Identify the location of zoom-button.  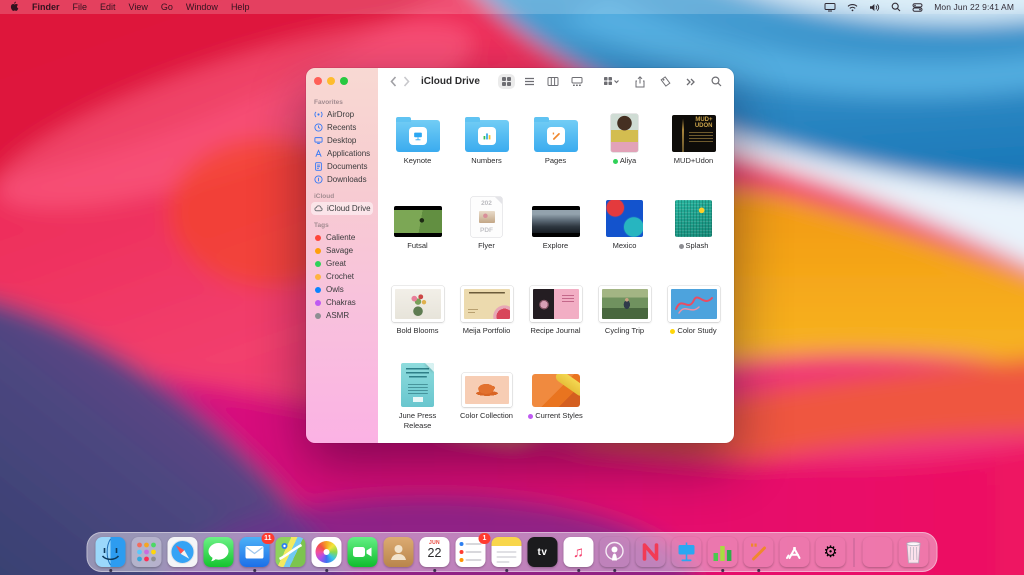
(344, 81).